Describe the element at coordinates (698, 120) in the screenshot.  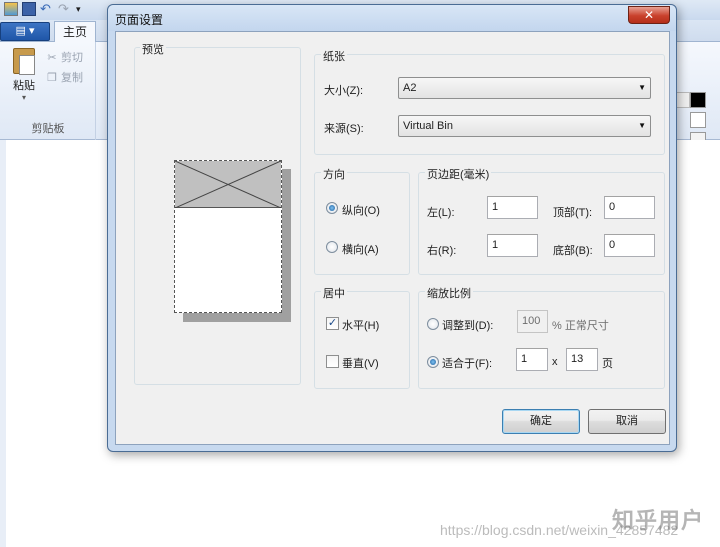
I see `color-swatch-white` at that location.